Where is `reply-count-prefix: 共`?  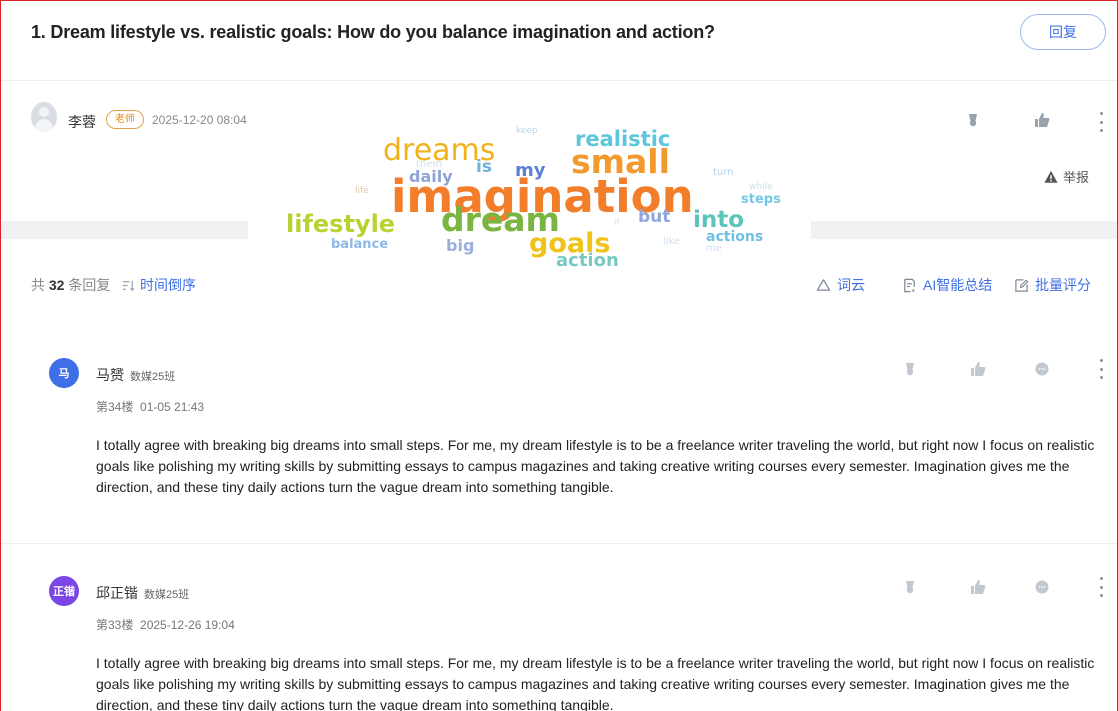
reply-count-prefix: 共 is located at coordinates (38, 285).